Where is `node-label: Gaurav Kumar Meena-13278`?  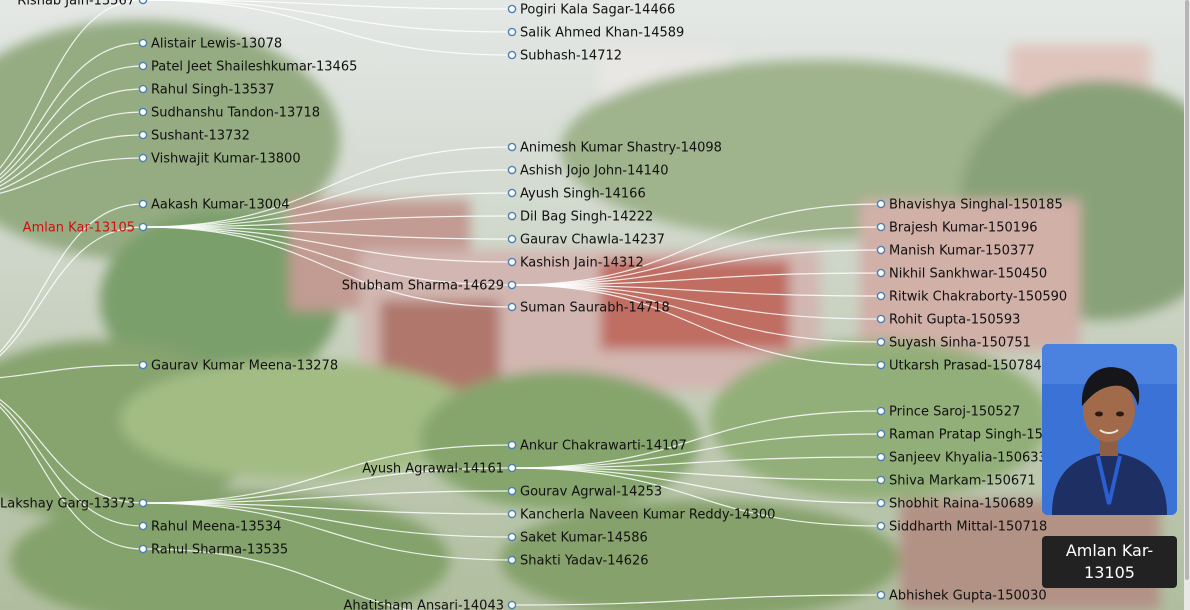
node-label: Gaurav Kumar Meena-13278 is located at coordinates (244, 366).